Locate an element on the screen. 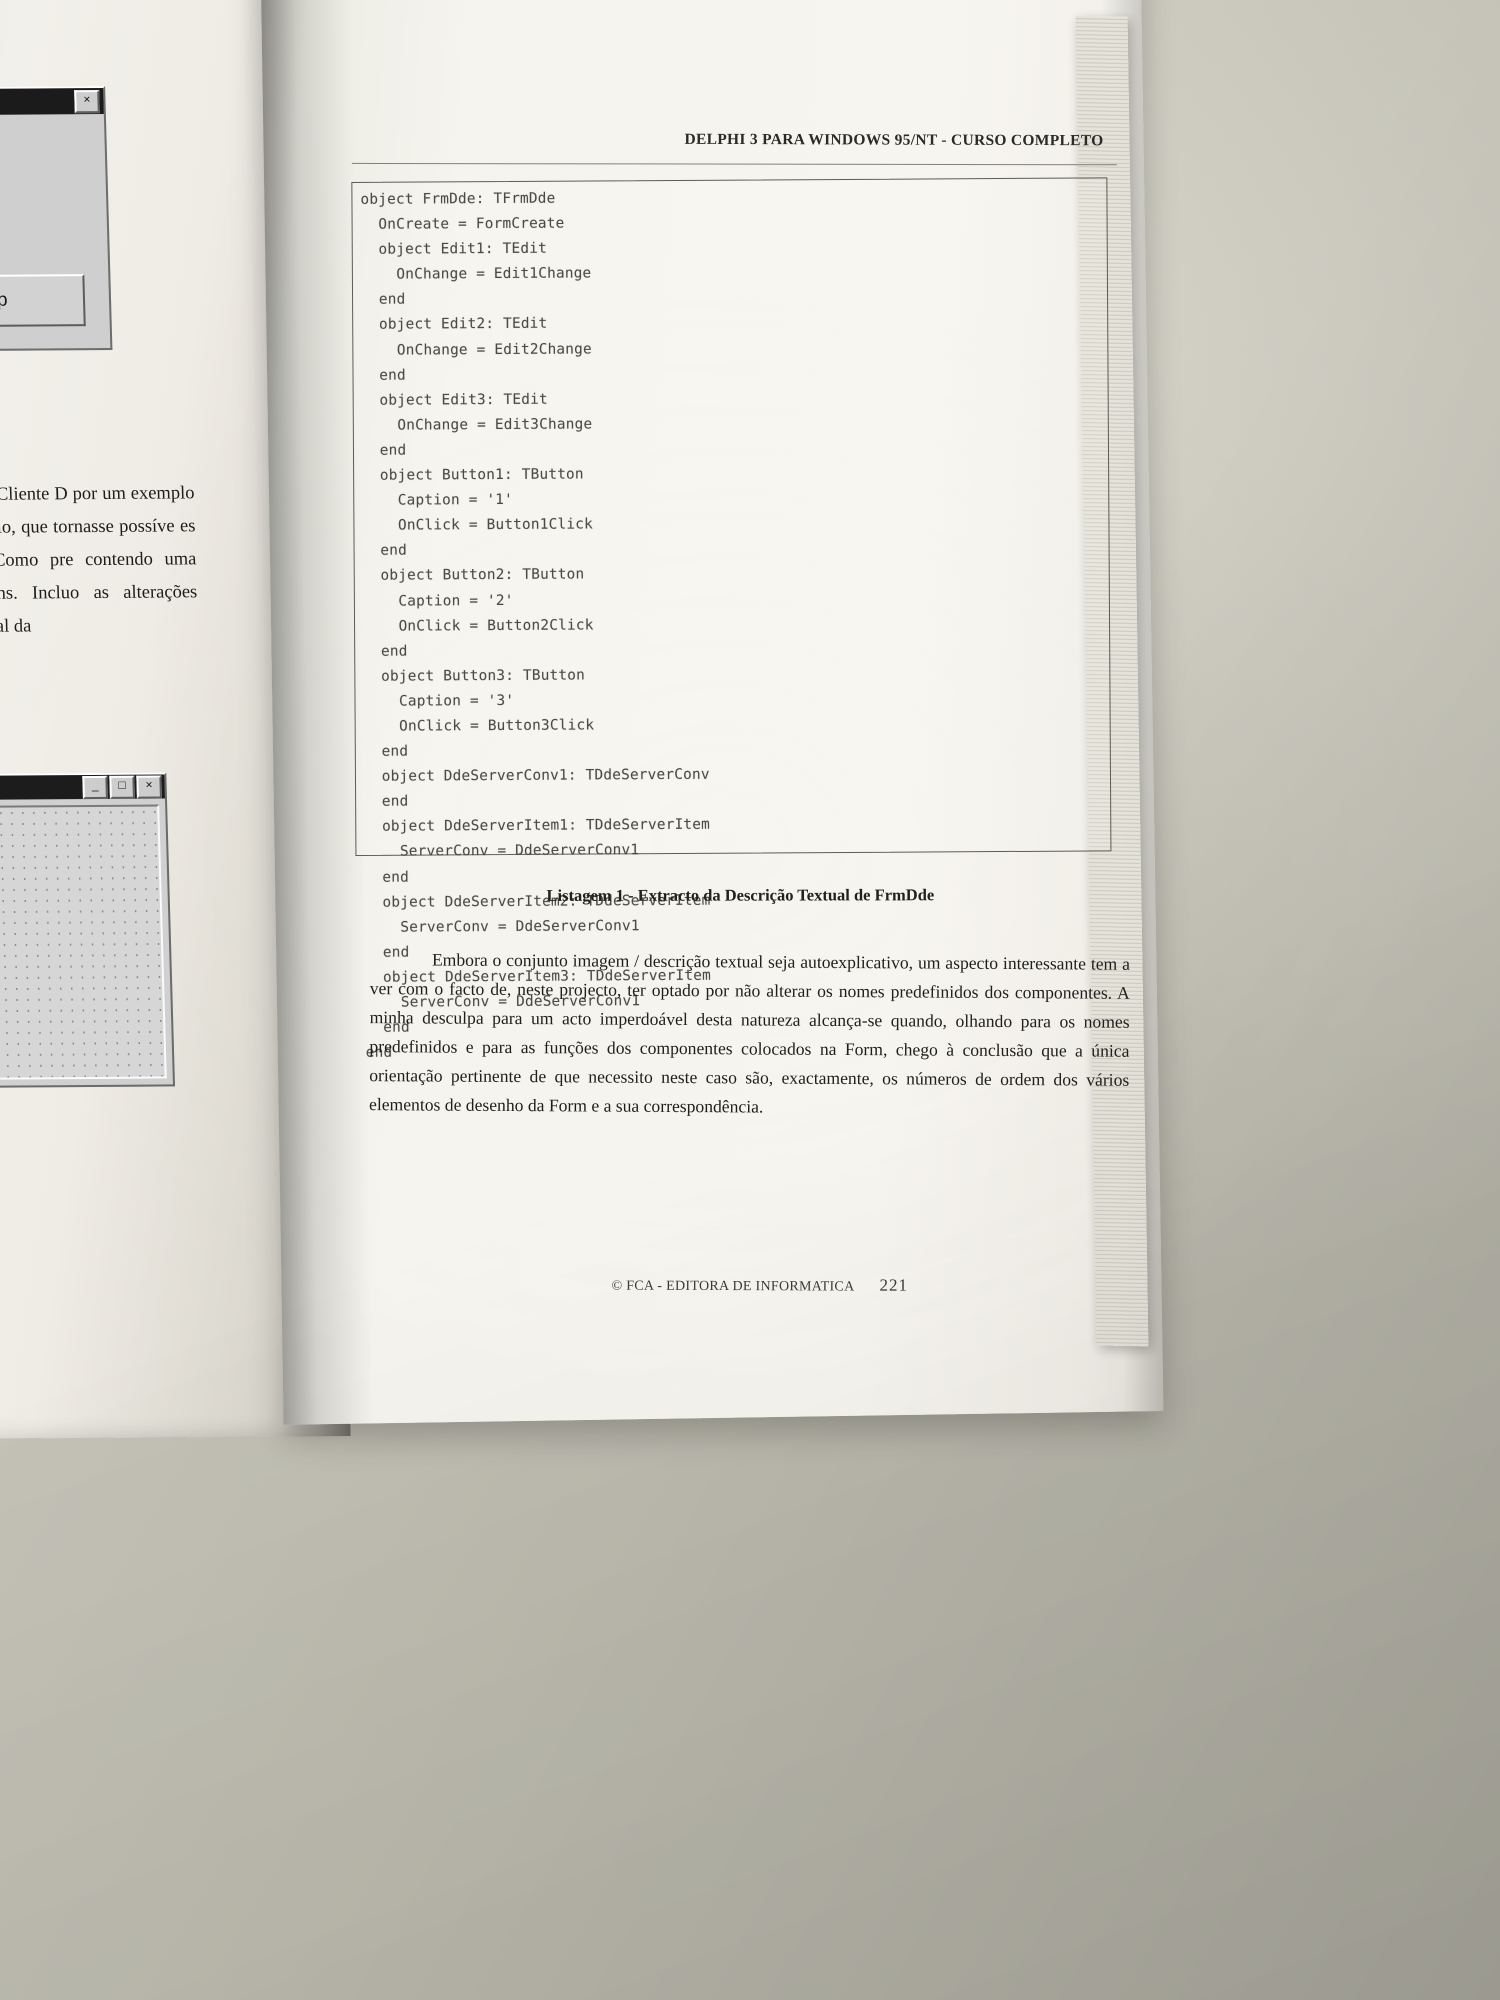 The image size is (1500, 2000). form-designer-window: _ □ × 1 2 3 is located at coordinates (88, 931).